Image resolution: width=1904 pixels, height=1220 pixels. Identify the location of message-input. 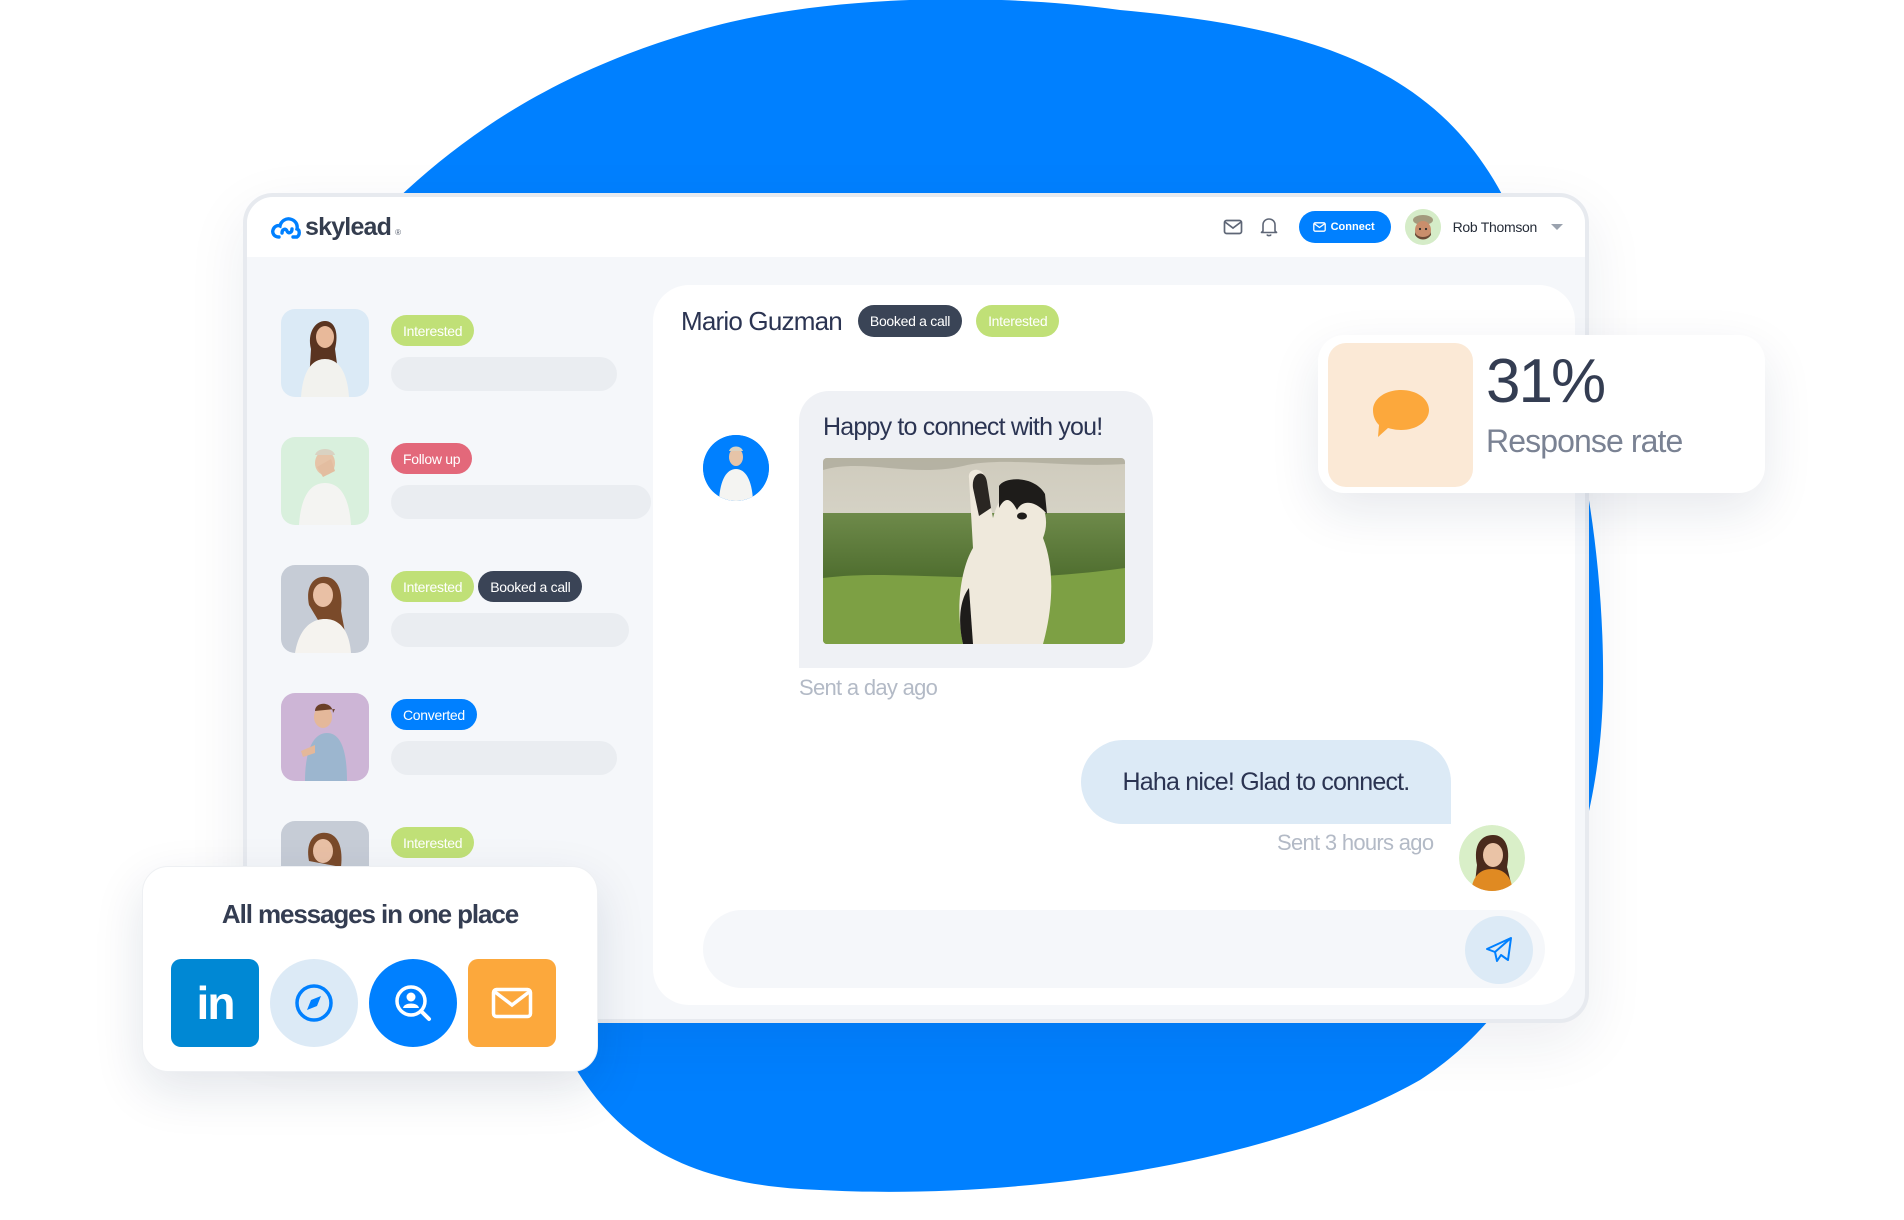
(1124, 949).